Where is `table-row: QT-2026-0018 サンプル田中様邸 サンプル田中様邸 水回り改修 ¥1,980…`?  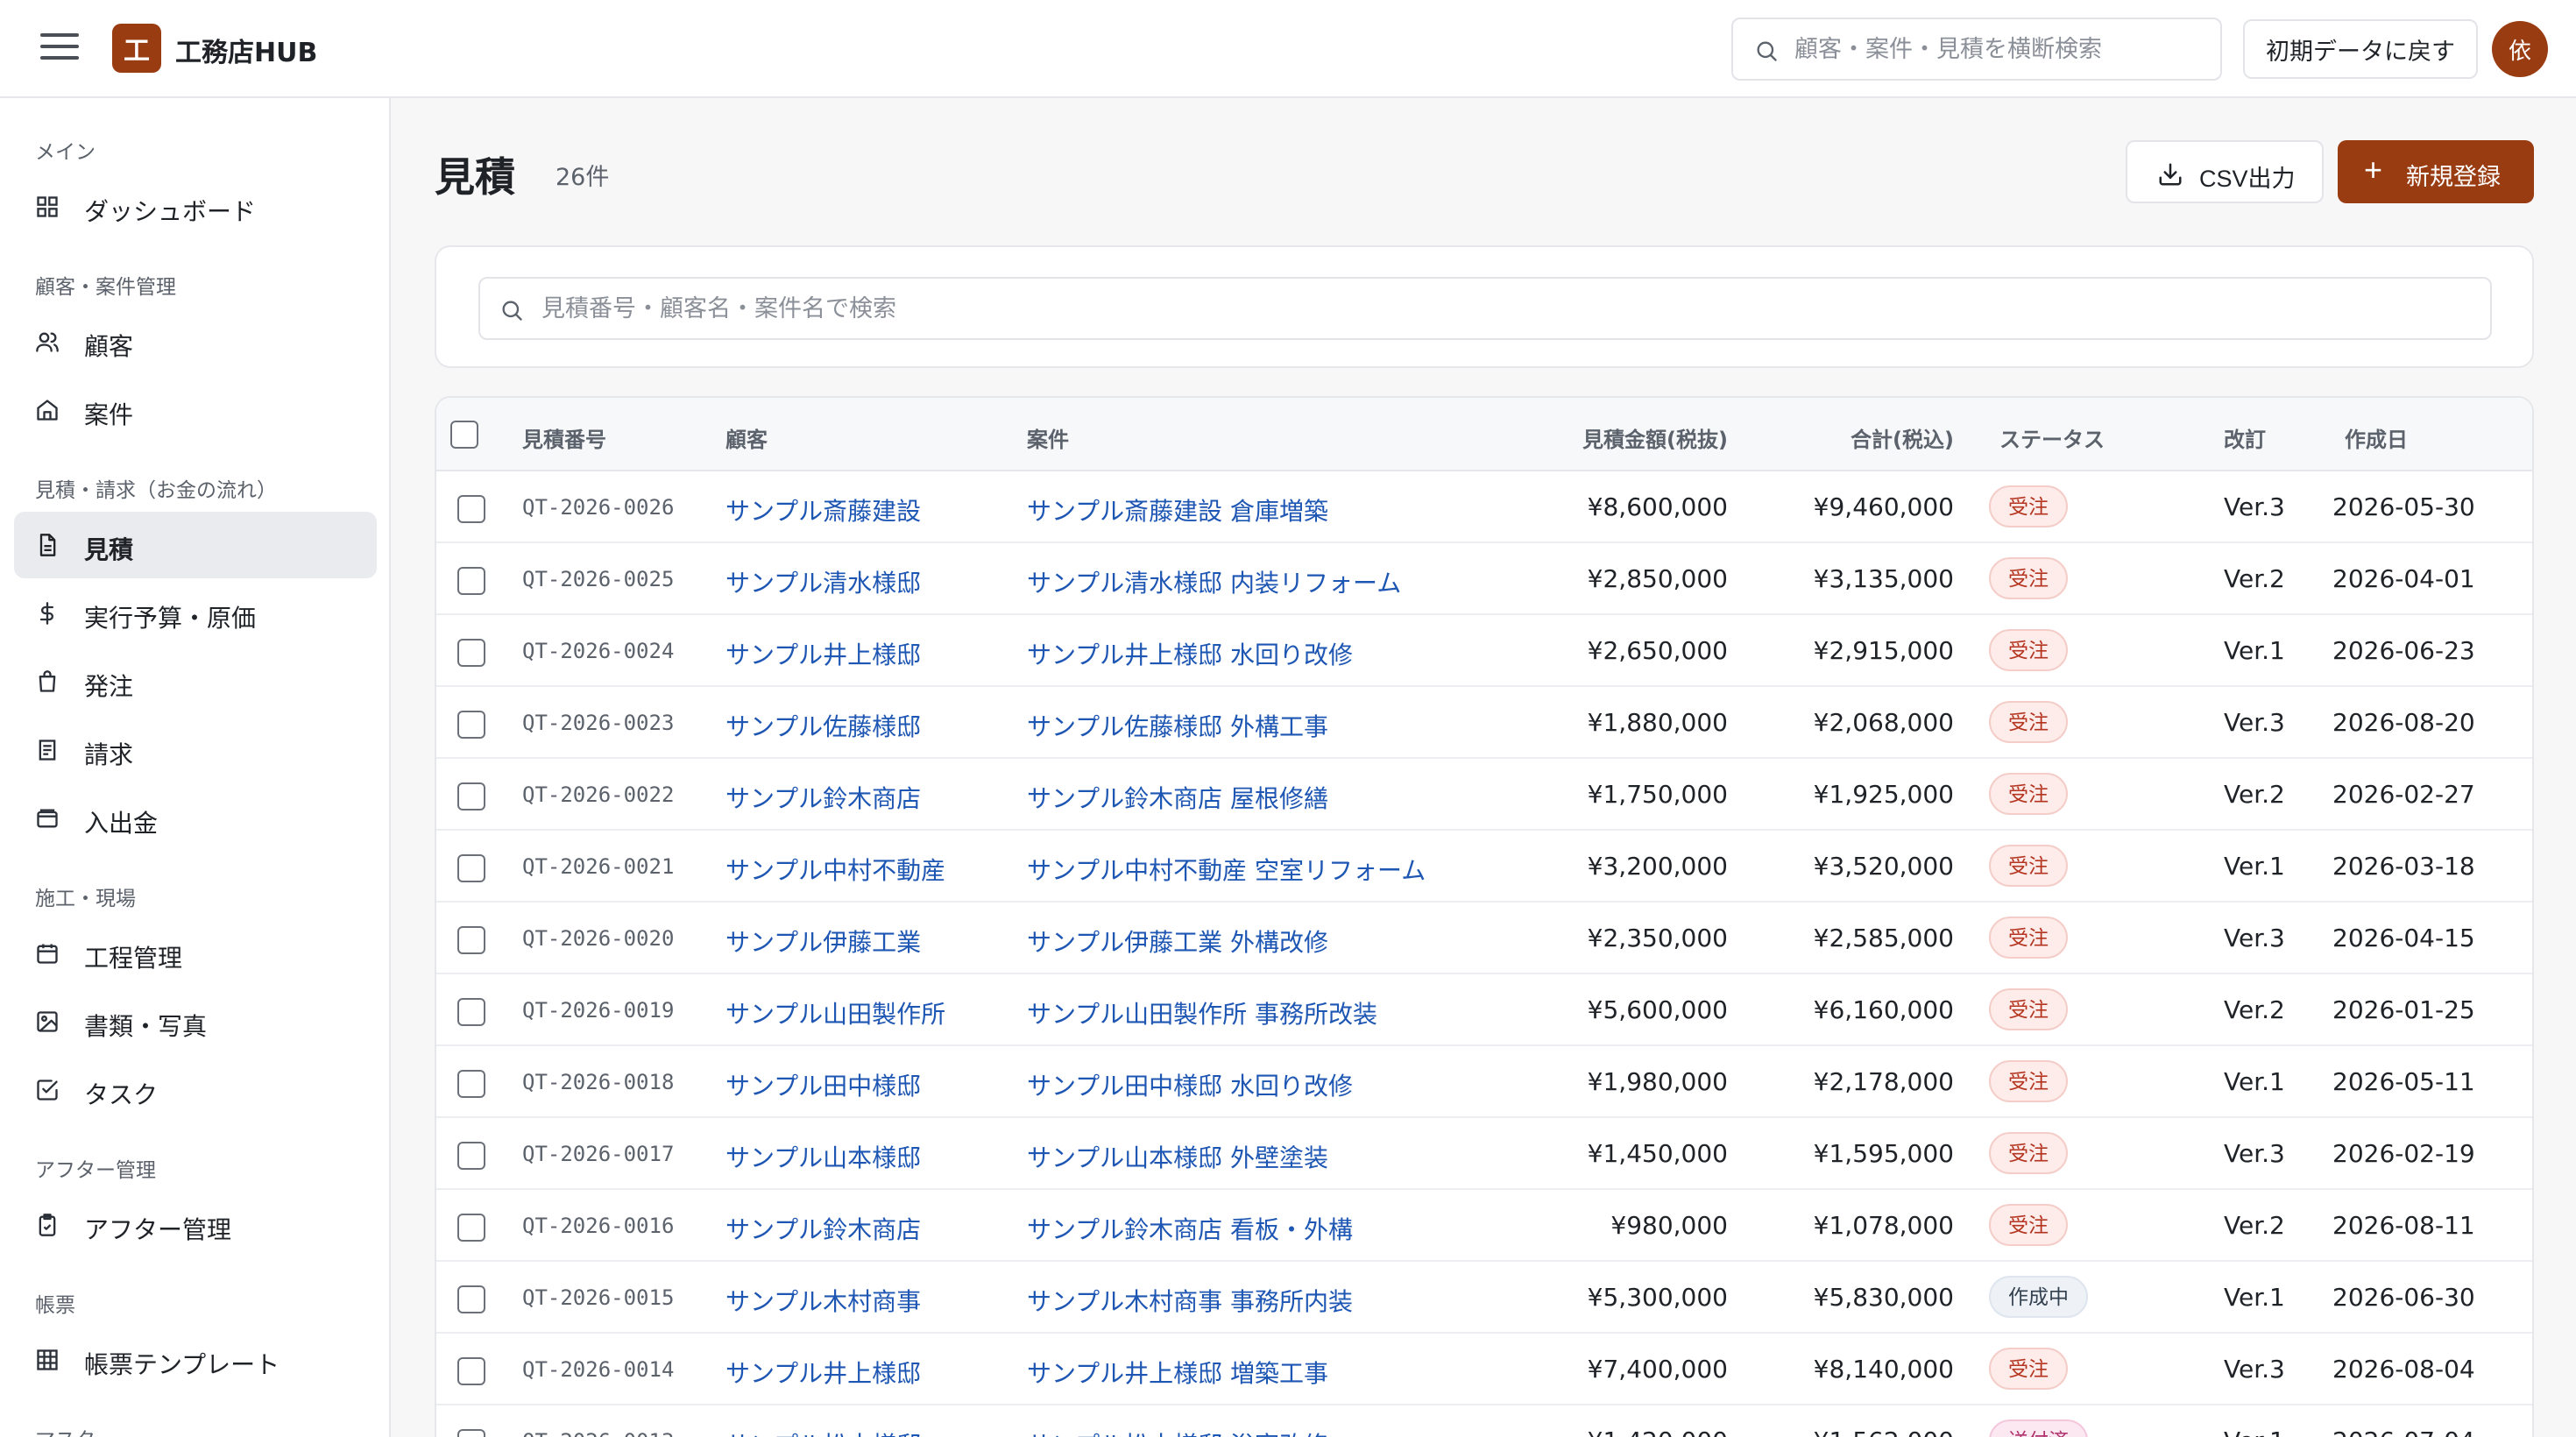
table-row: QT-2026-0018 サンプル田中様邸 サンプル田中様邸 水回り改修 ¥1,980… is located at coordinates (1484, 1082).